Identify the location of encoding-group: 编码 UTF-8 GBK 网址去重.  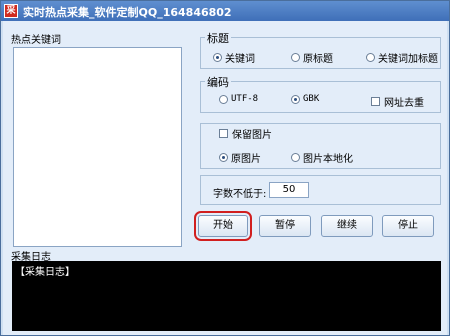
(320, 93).